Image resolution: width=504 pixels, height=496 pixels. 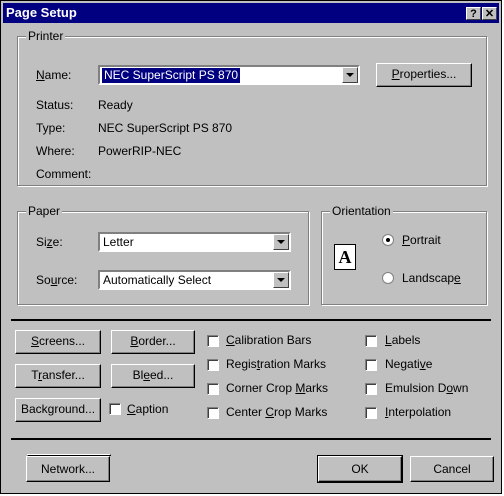 I want to click on paper-size-value: Letter, so click(x=118, y=242).